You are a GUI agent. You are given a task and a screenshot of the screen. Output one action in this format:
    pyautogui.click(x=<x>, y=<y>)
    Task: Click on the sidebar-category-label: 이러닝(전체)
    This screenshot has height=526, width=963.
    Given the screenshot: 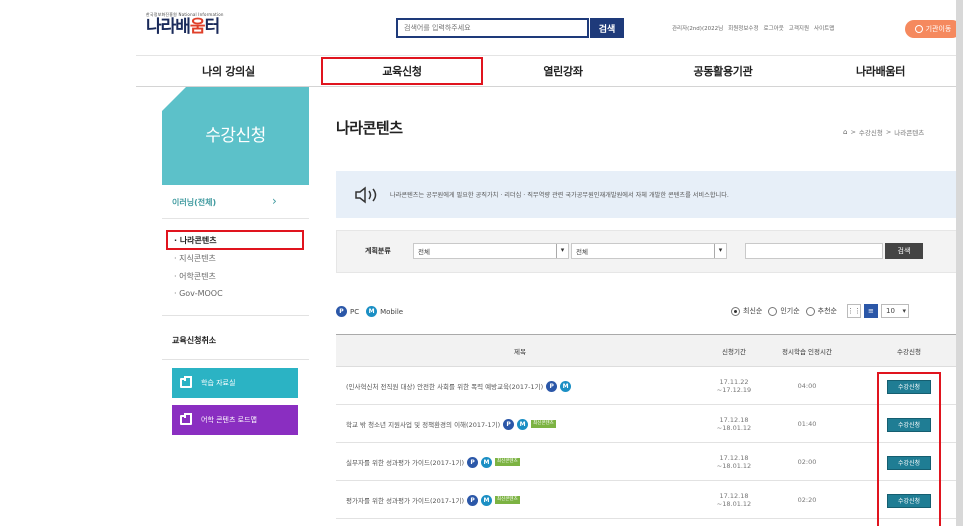 What is the action you would take?
    pyautogui.click(x=194, y=202)
    